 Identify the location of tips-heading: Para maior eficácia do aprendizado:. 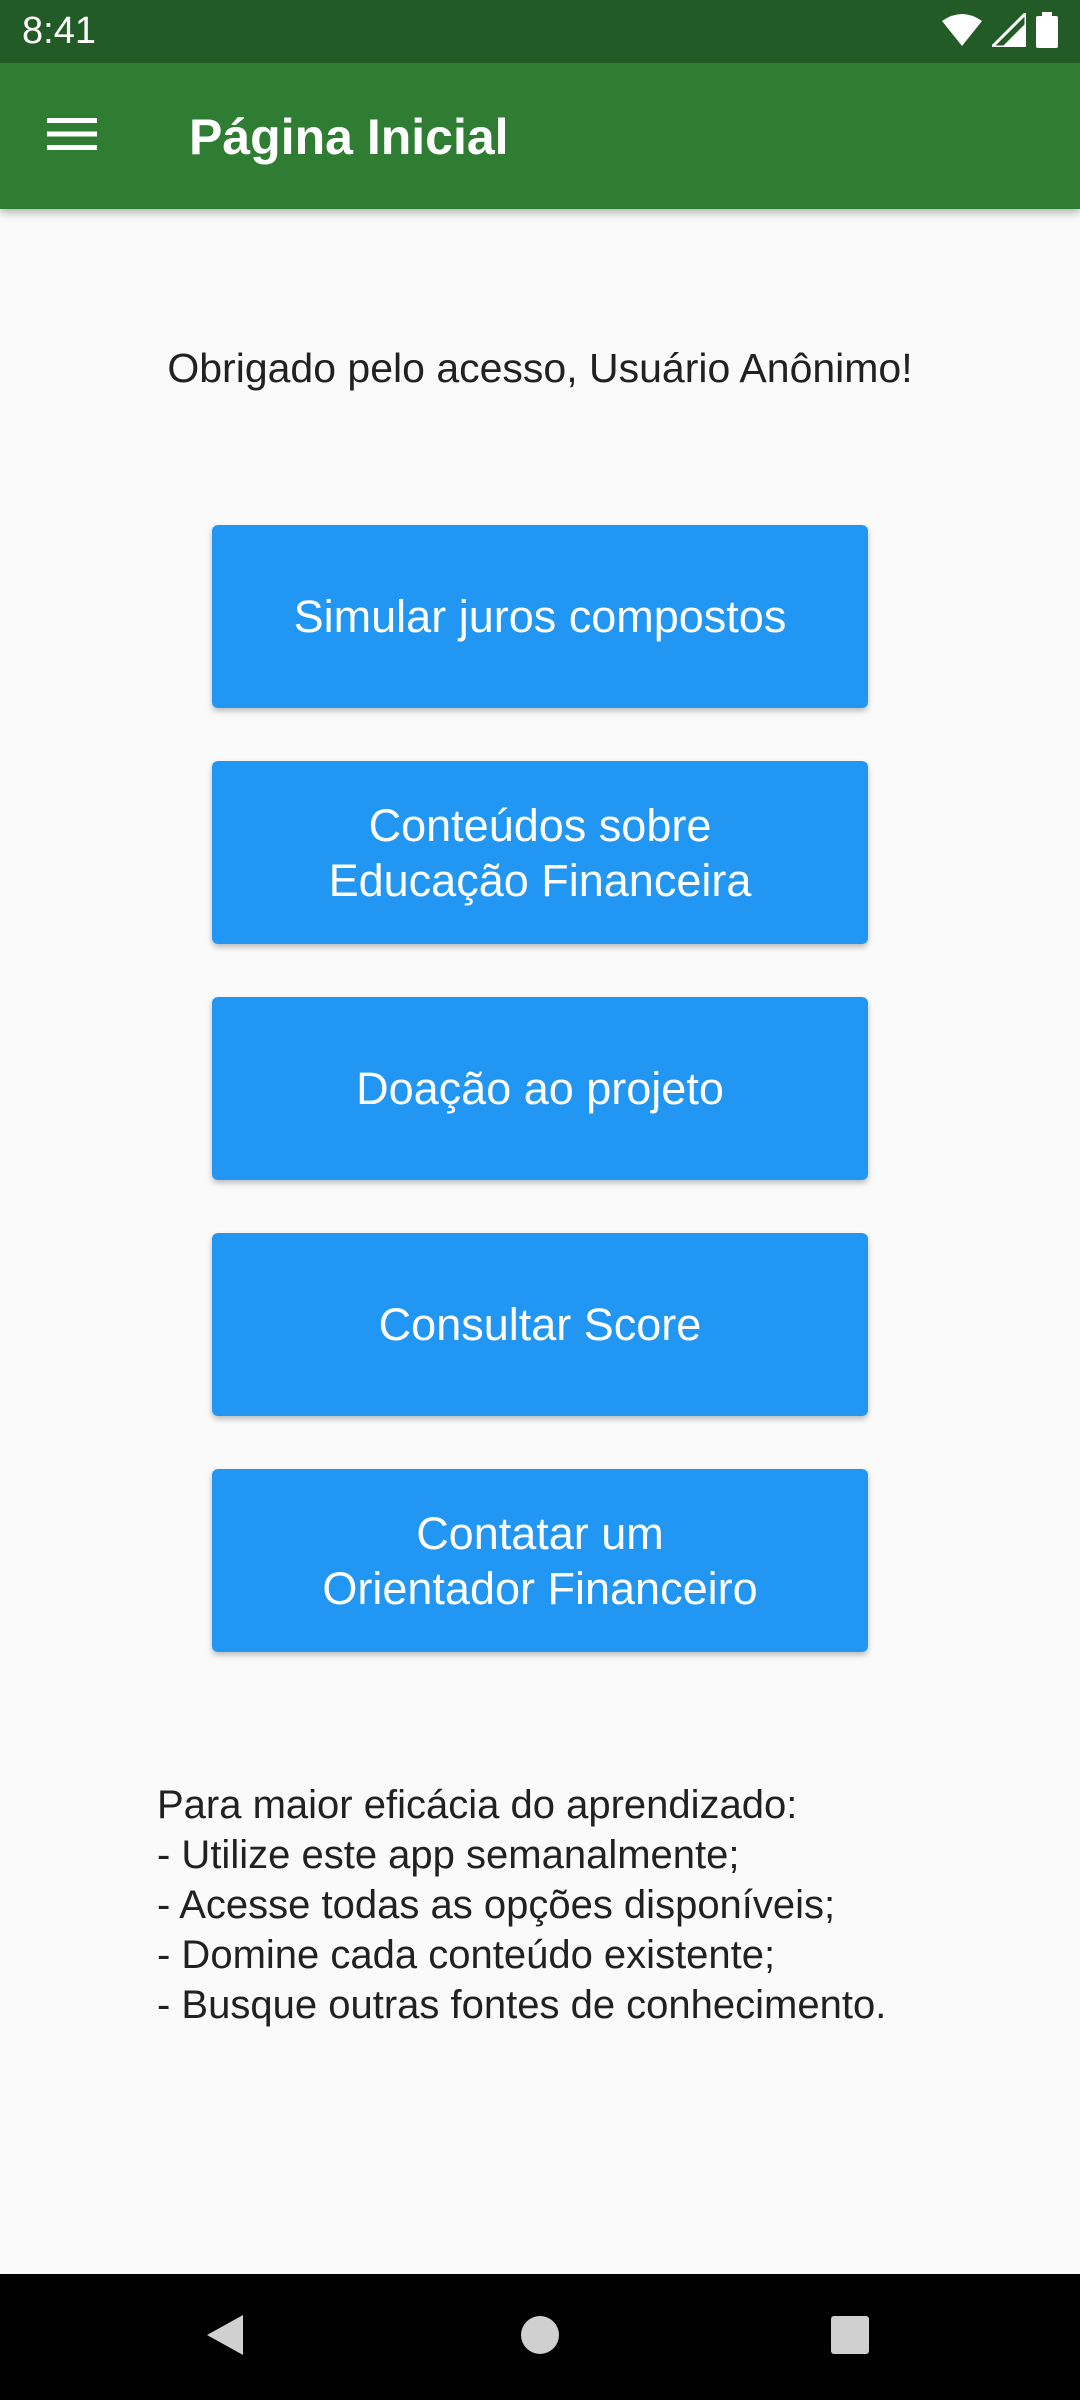
(477, 1805).